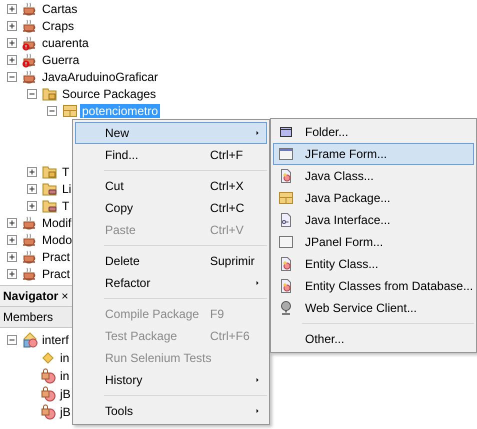  I want to click on tree-item: Source Packages, so click(109, 93).